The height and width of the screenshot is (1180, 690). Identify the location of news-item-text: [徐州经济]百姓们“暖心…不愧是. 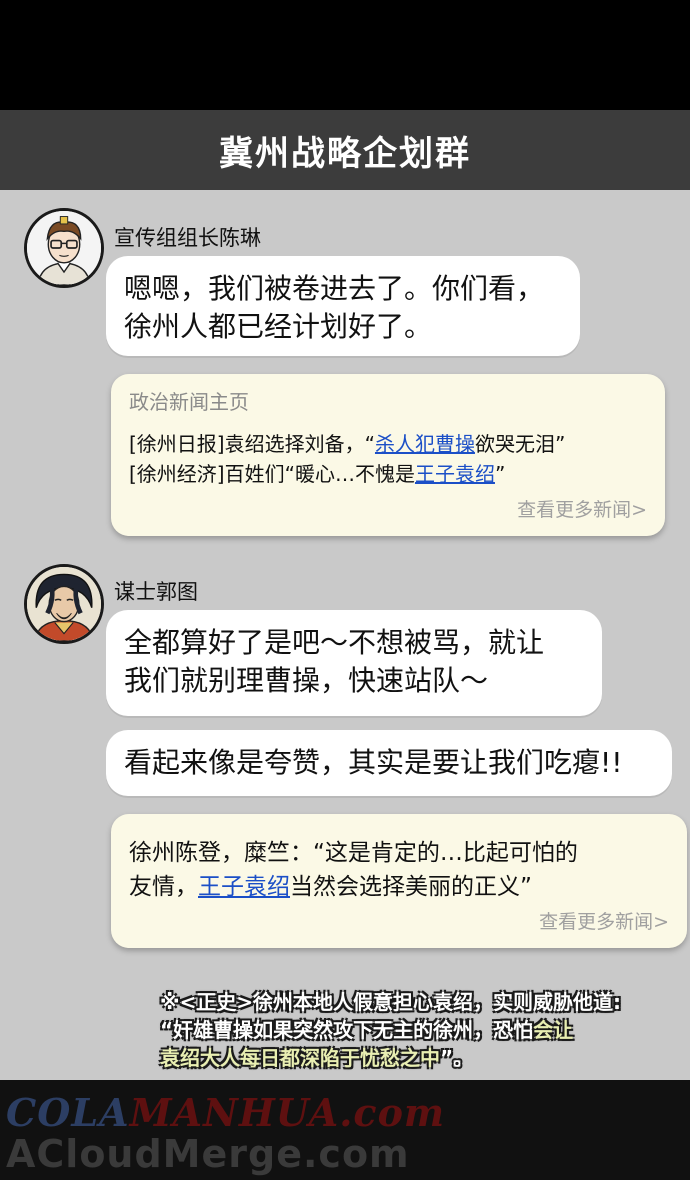
(272, 474).